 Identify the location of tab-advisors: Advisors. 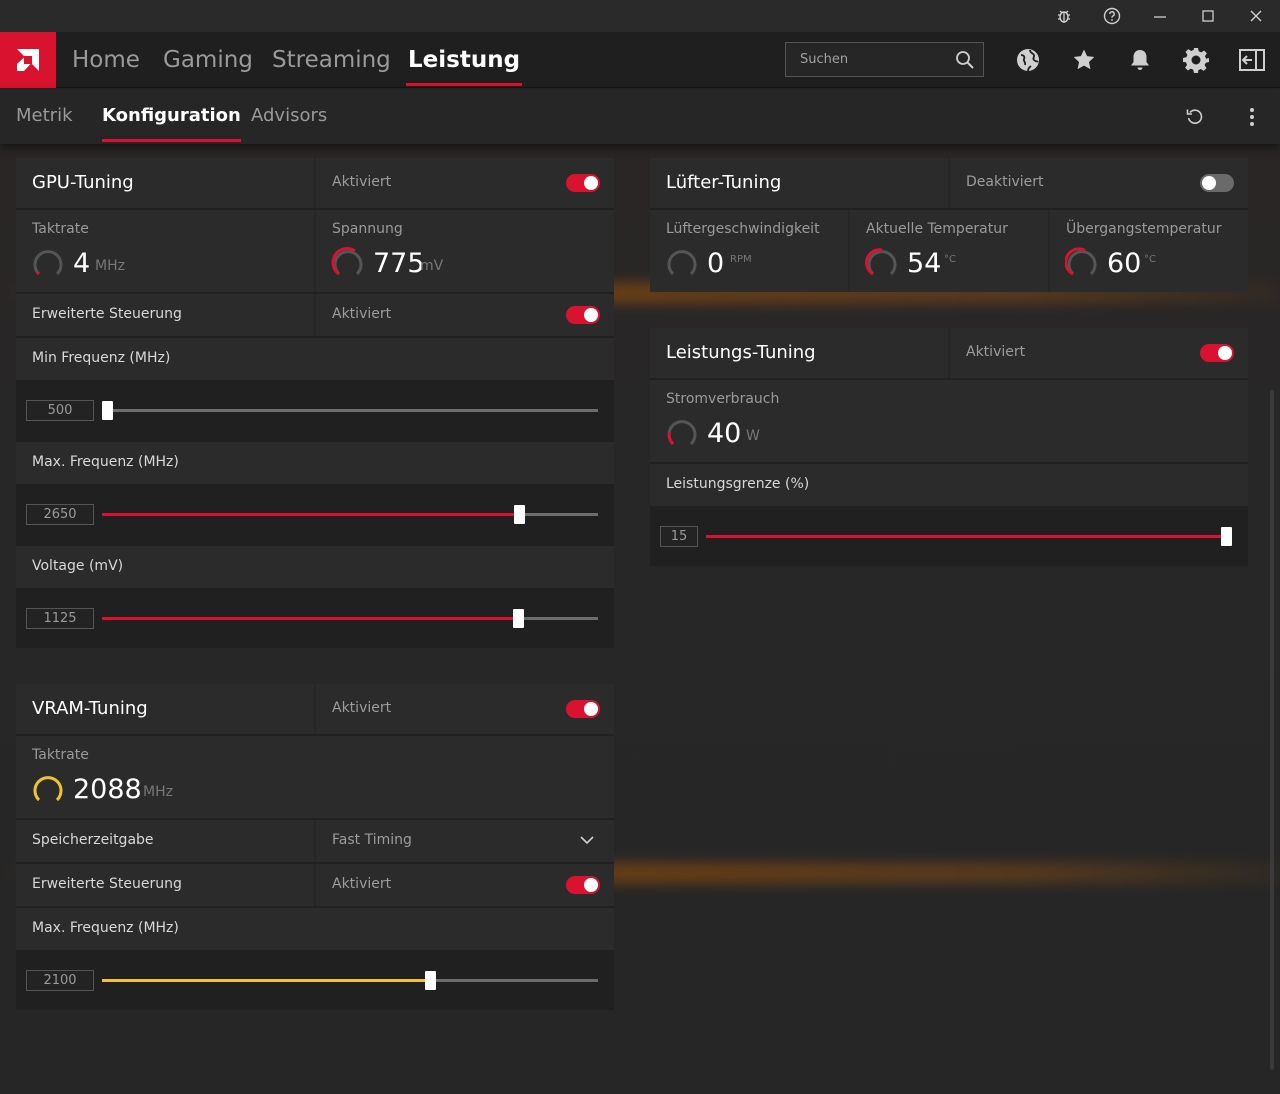
(289, 116).